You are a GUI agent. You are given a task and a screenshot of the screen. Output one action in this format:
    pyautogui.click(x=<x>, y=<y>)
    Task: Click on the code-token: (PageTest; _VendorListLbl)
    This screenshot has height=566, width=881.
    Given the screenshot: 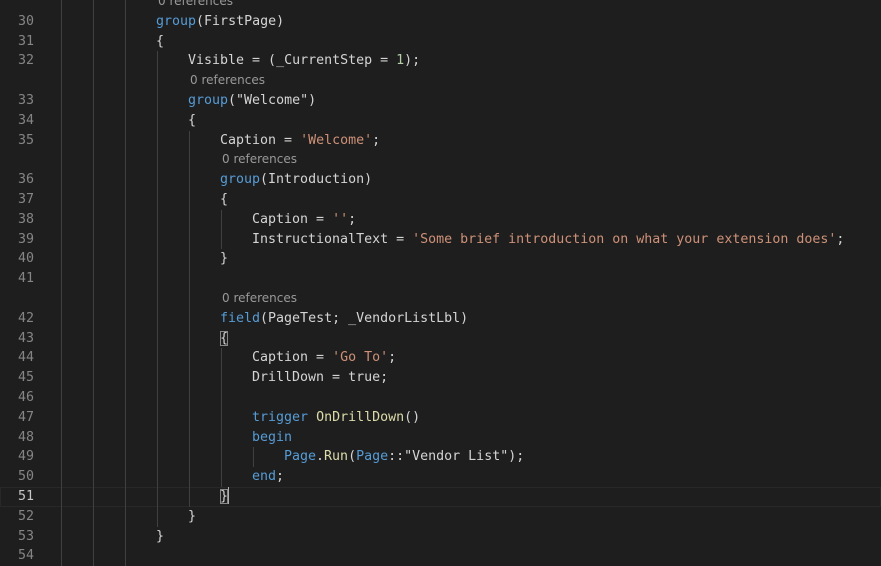 What is the action you would take?
    pyautogui.click(x=364, y=318)
    